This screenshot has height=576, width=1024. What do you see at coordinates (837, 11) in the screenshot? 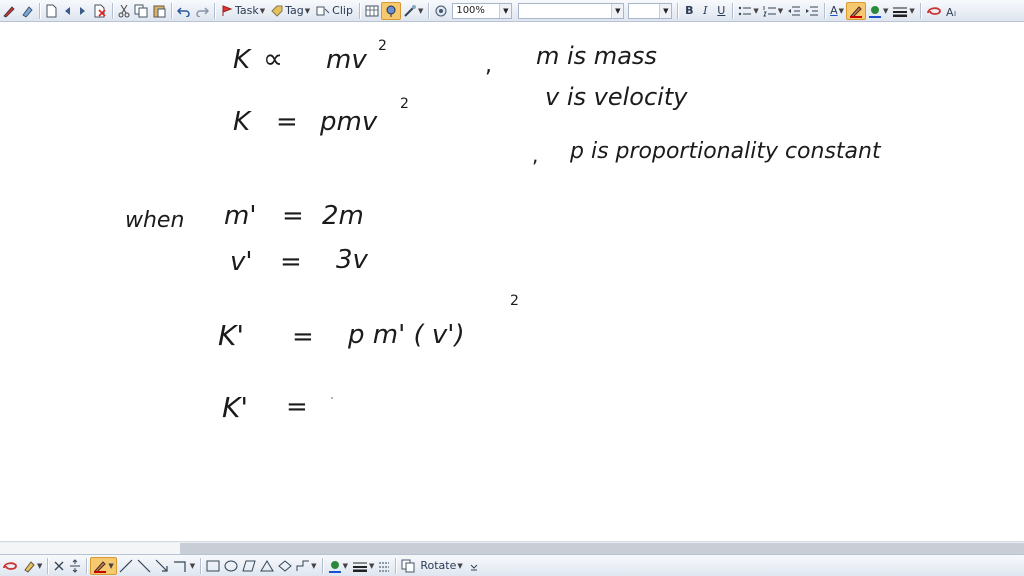
I see `font-color-button: A ▼` at bounding box center [837, 11].